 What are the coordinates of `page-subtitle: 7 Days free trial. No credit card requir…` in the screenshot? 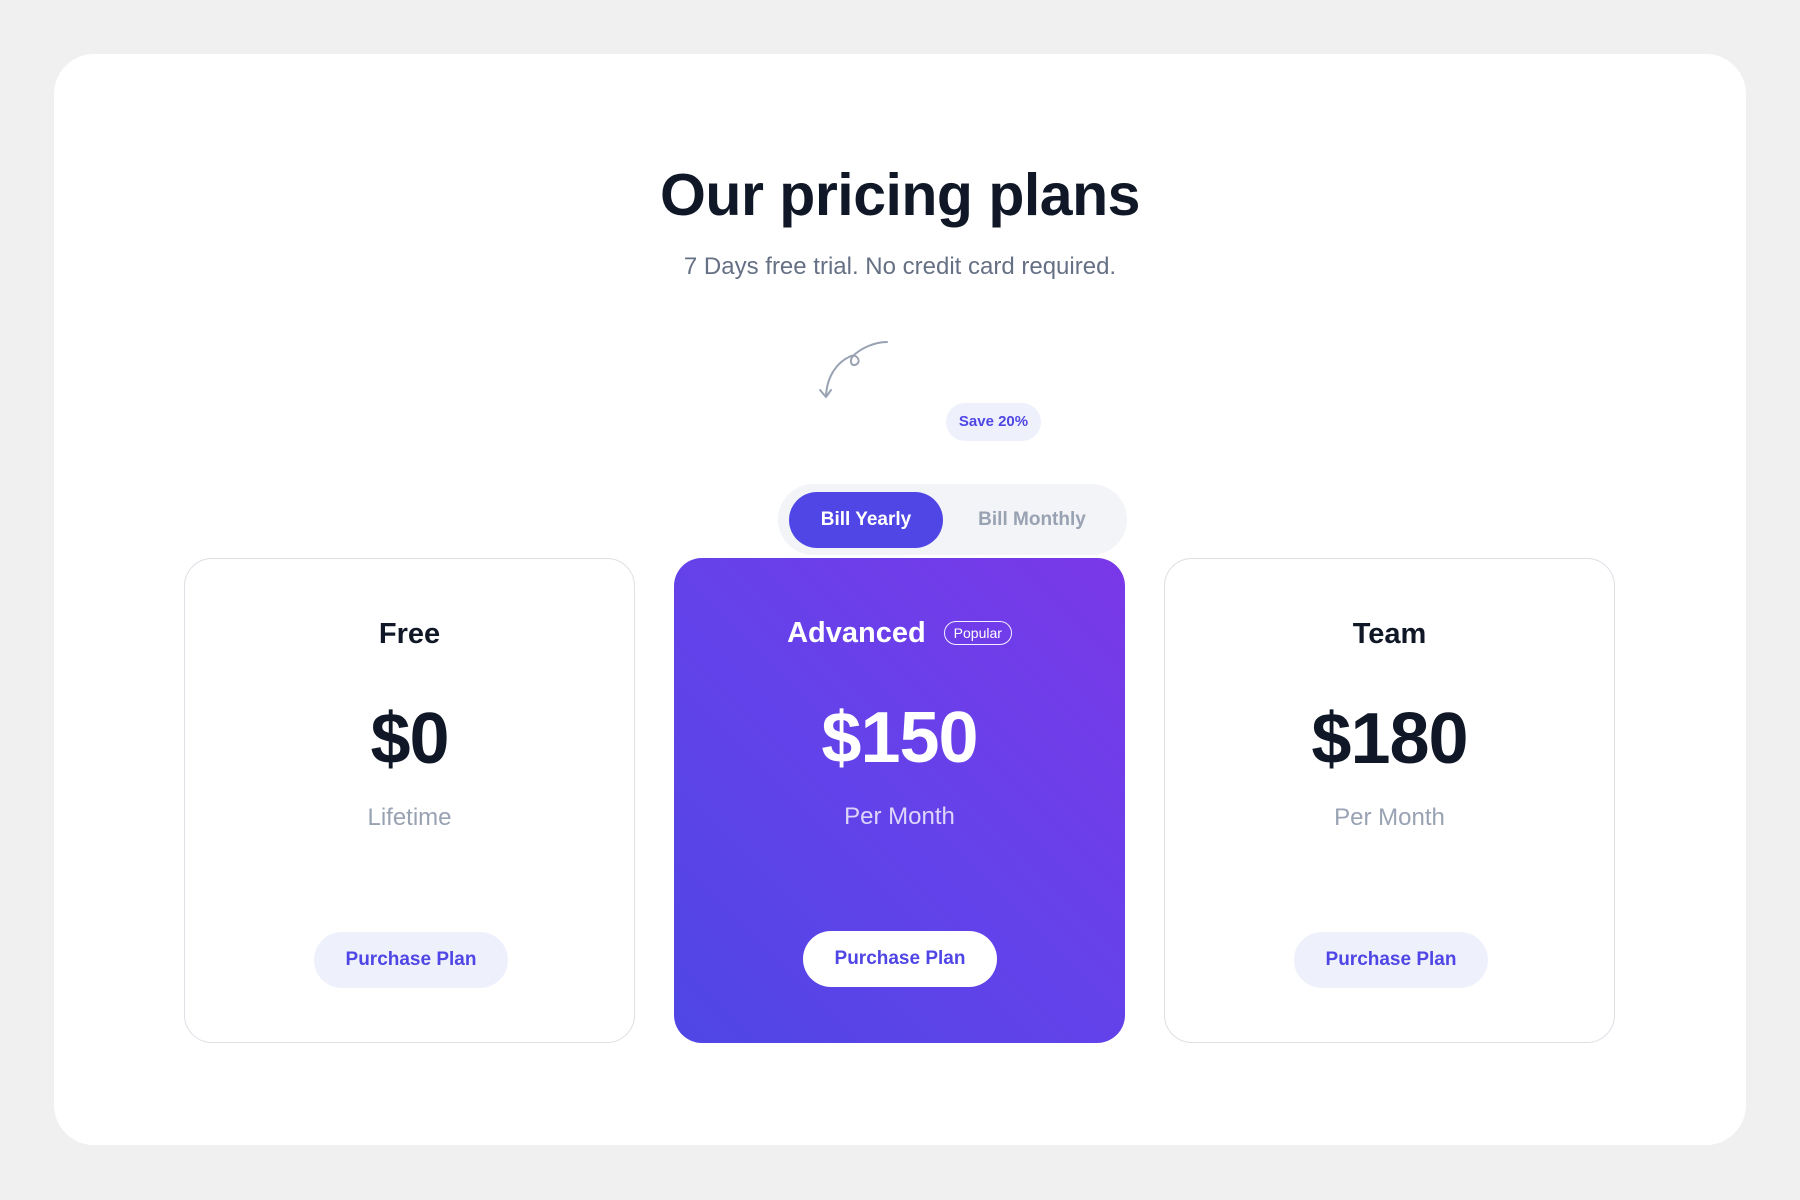 It's located at (900, 266).